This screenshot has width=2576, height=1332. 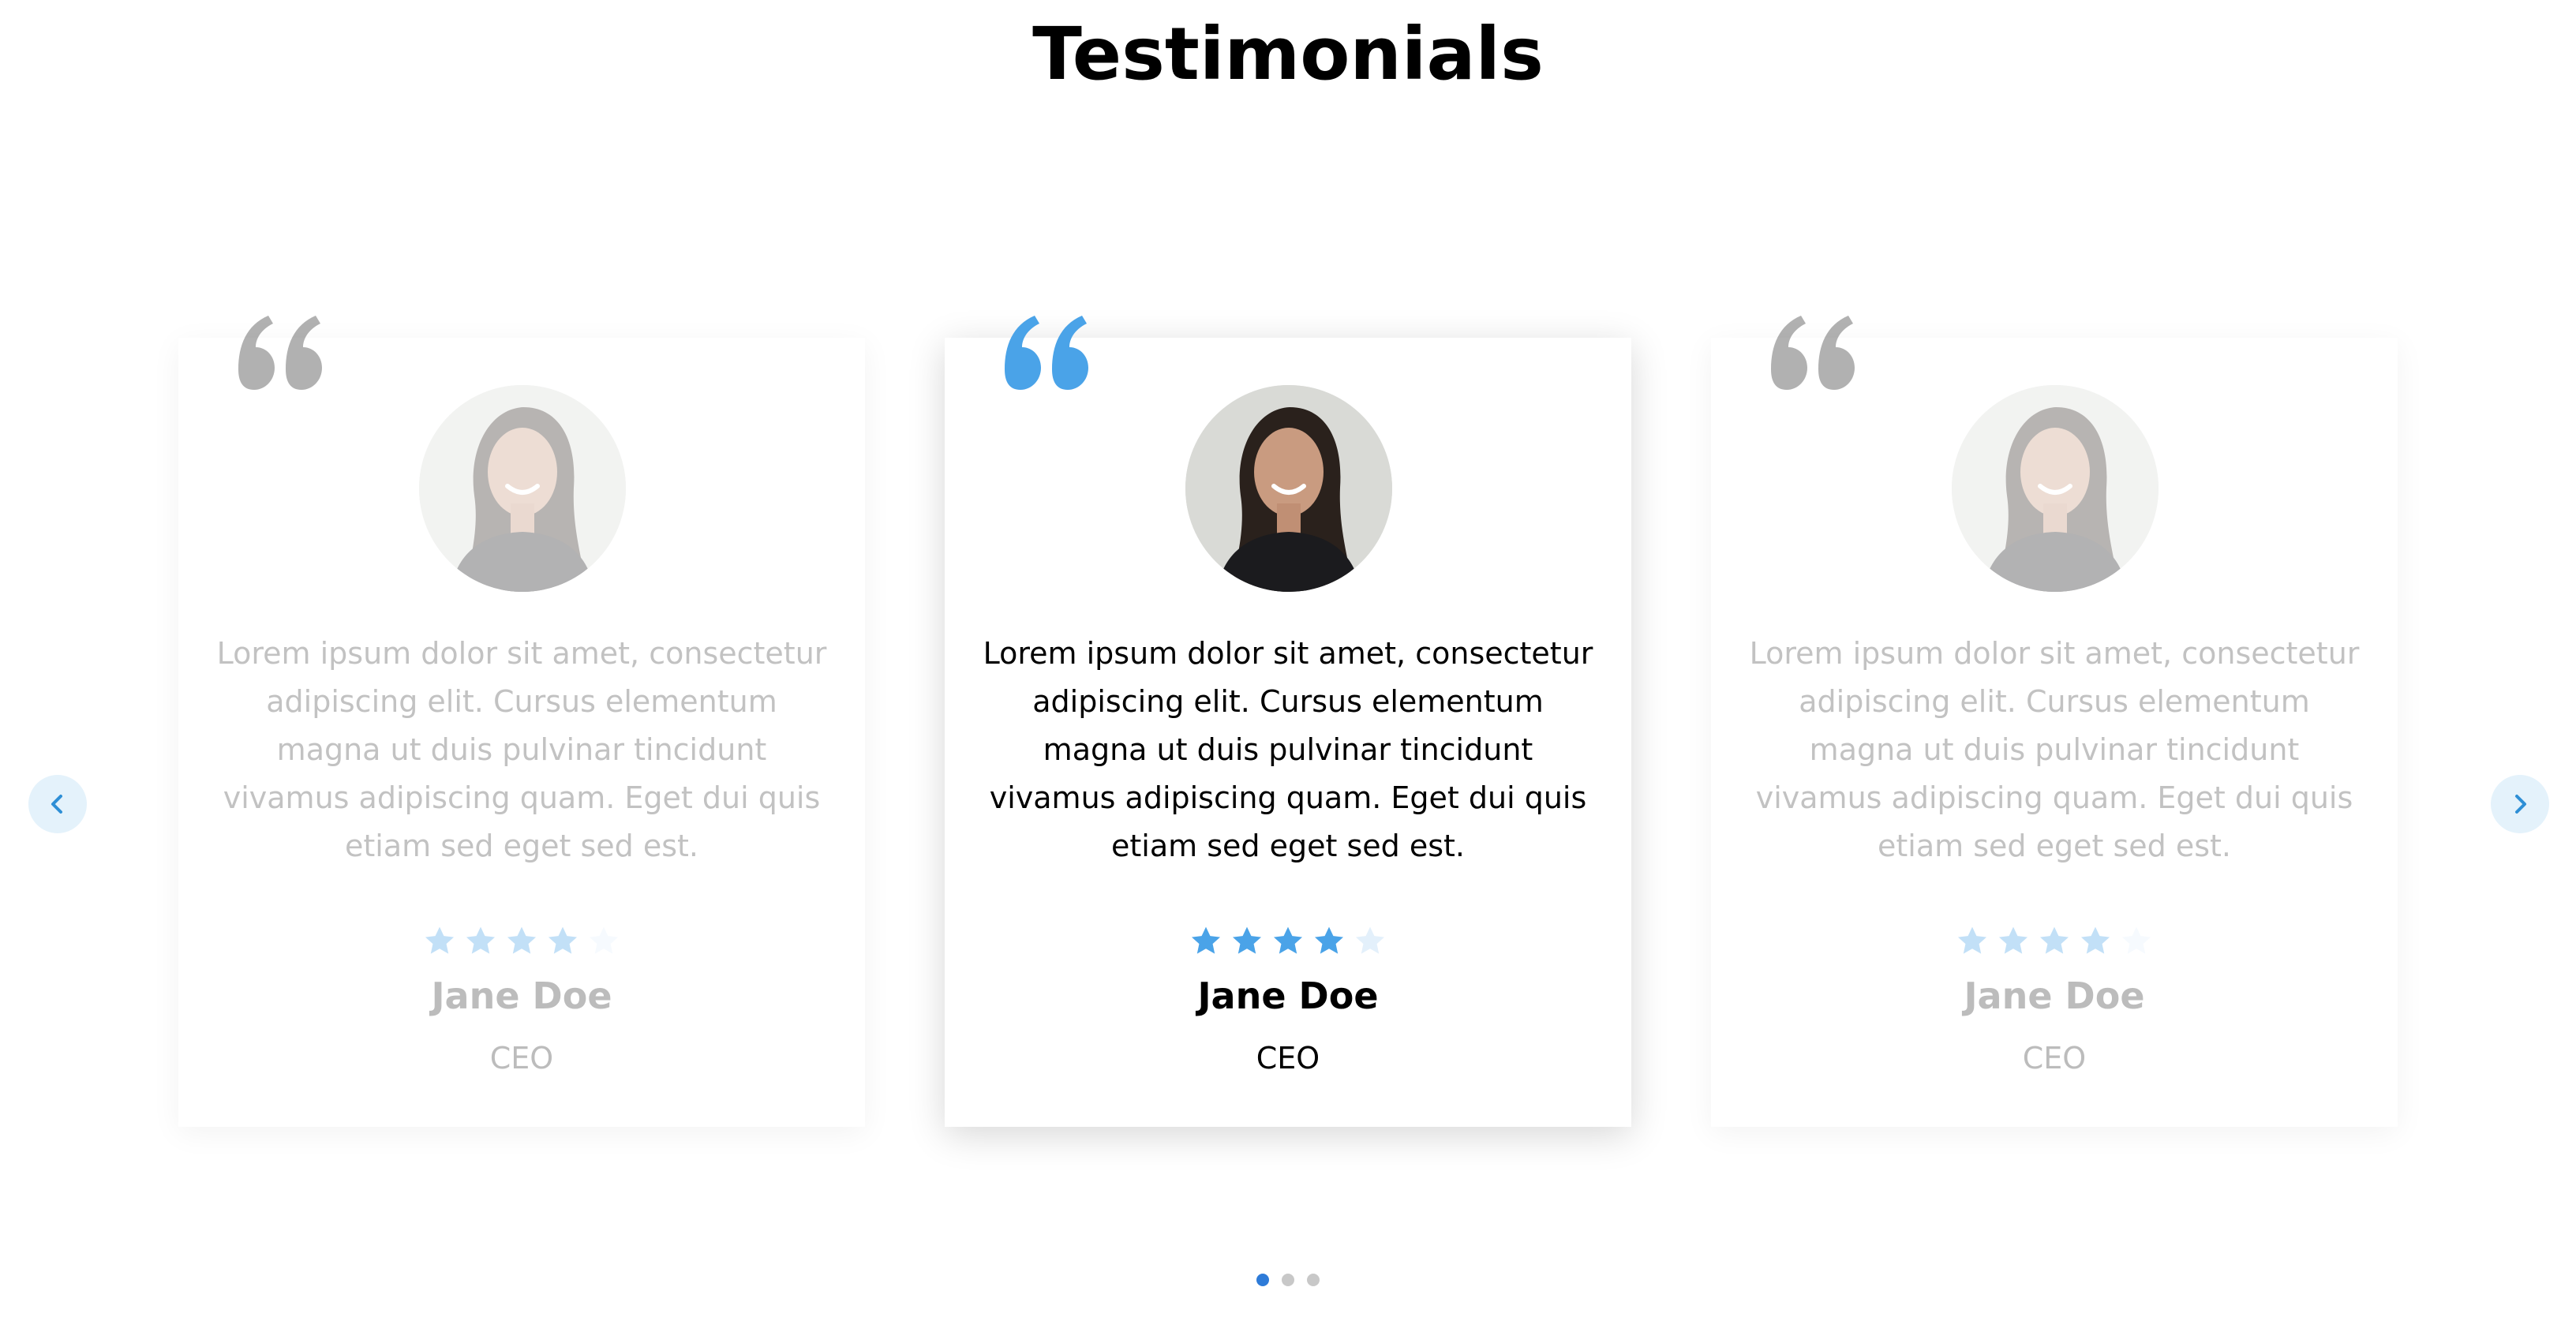 What do you see at coordinates (1288, 54) in the screenshot?
I see `section-title: Testimonials` at bounding box center [1288, 54].